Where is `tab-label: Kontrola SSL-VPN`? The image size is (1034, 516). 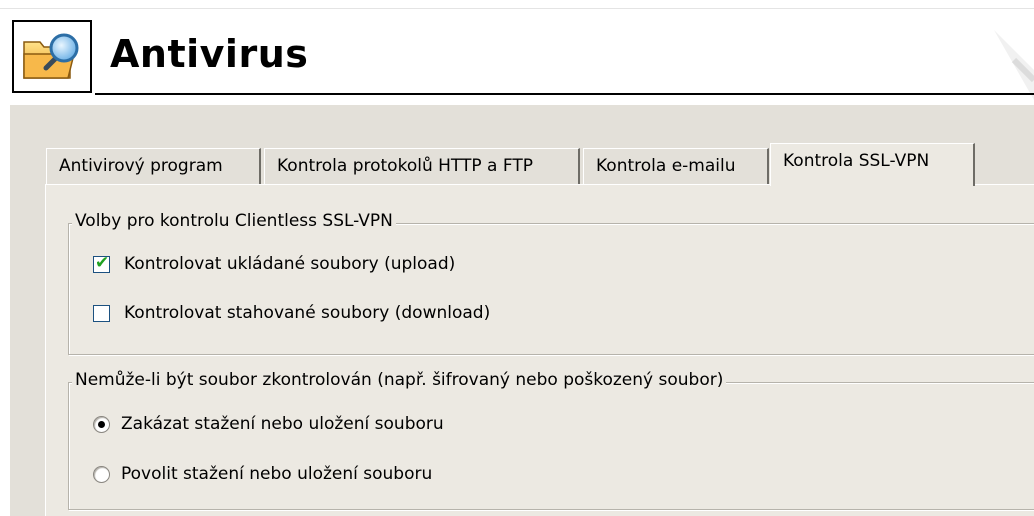 tab-label: Kontrola SSL-VPN is located at coordinates (856, 161).